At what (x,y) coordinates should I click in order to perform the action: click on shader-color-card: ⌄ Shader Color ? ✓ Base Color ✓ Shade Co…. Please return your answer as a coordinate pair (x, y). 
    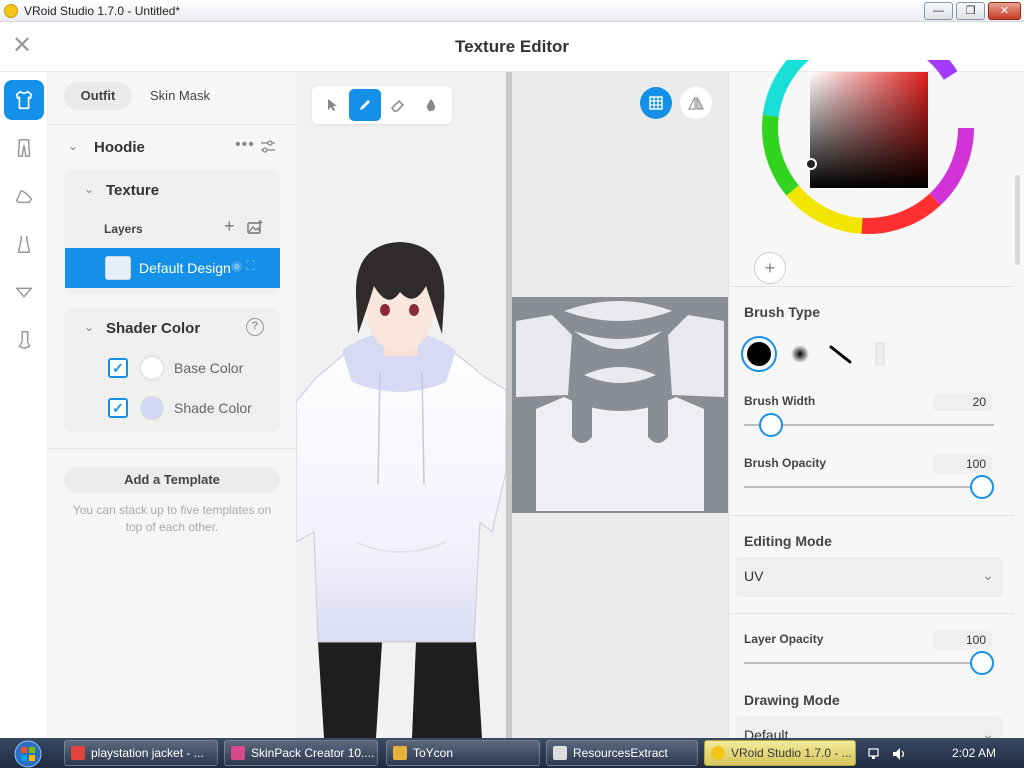
    Looking at the image, I should click on (172, 370).